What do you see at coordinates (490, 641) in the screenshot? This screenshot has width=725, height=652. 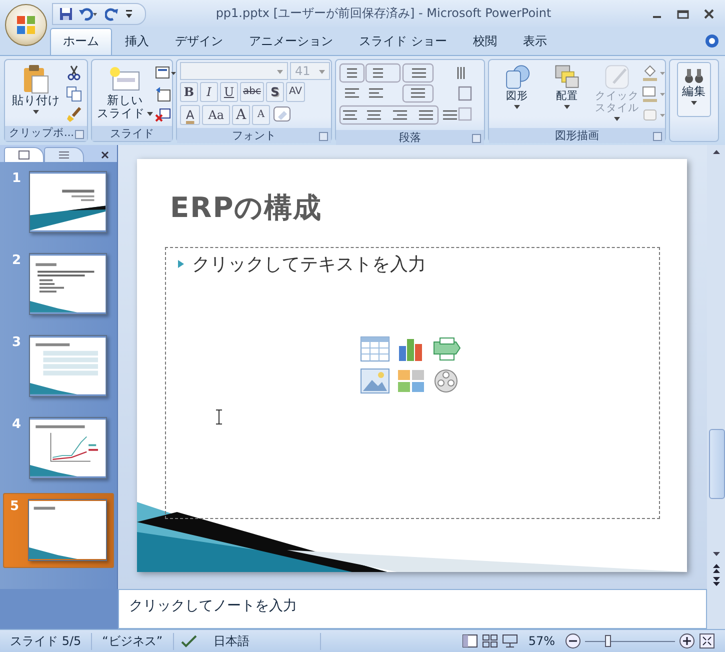 I see `sorter-view-icon` at bounding box center [490, 641].